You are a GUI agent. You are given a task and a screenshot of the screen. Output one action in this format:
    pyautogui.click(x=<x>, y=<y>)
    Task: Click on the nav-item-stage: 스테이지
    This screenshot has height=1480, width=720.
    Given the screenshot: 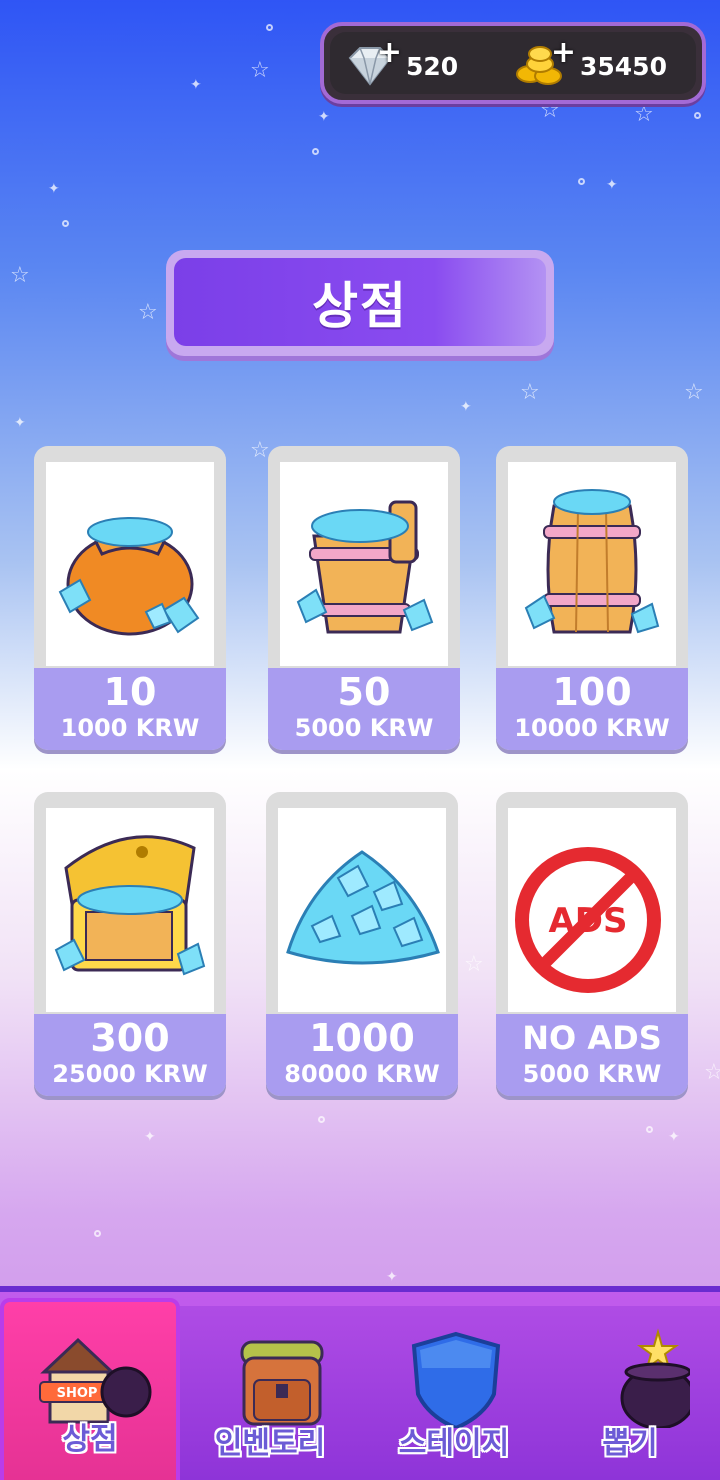 What is the action you would take?
    pyautogui.click(x=454, y=1389)
    